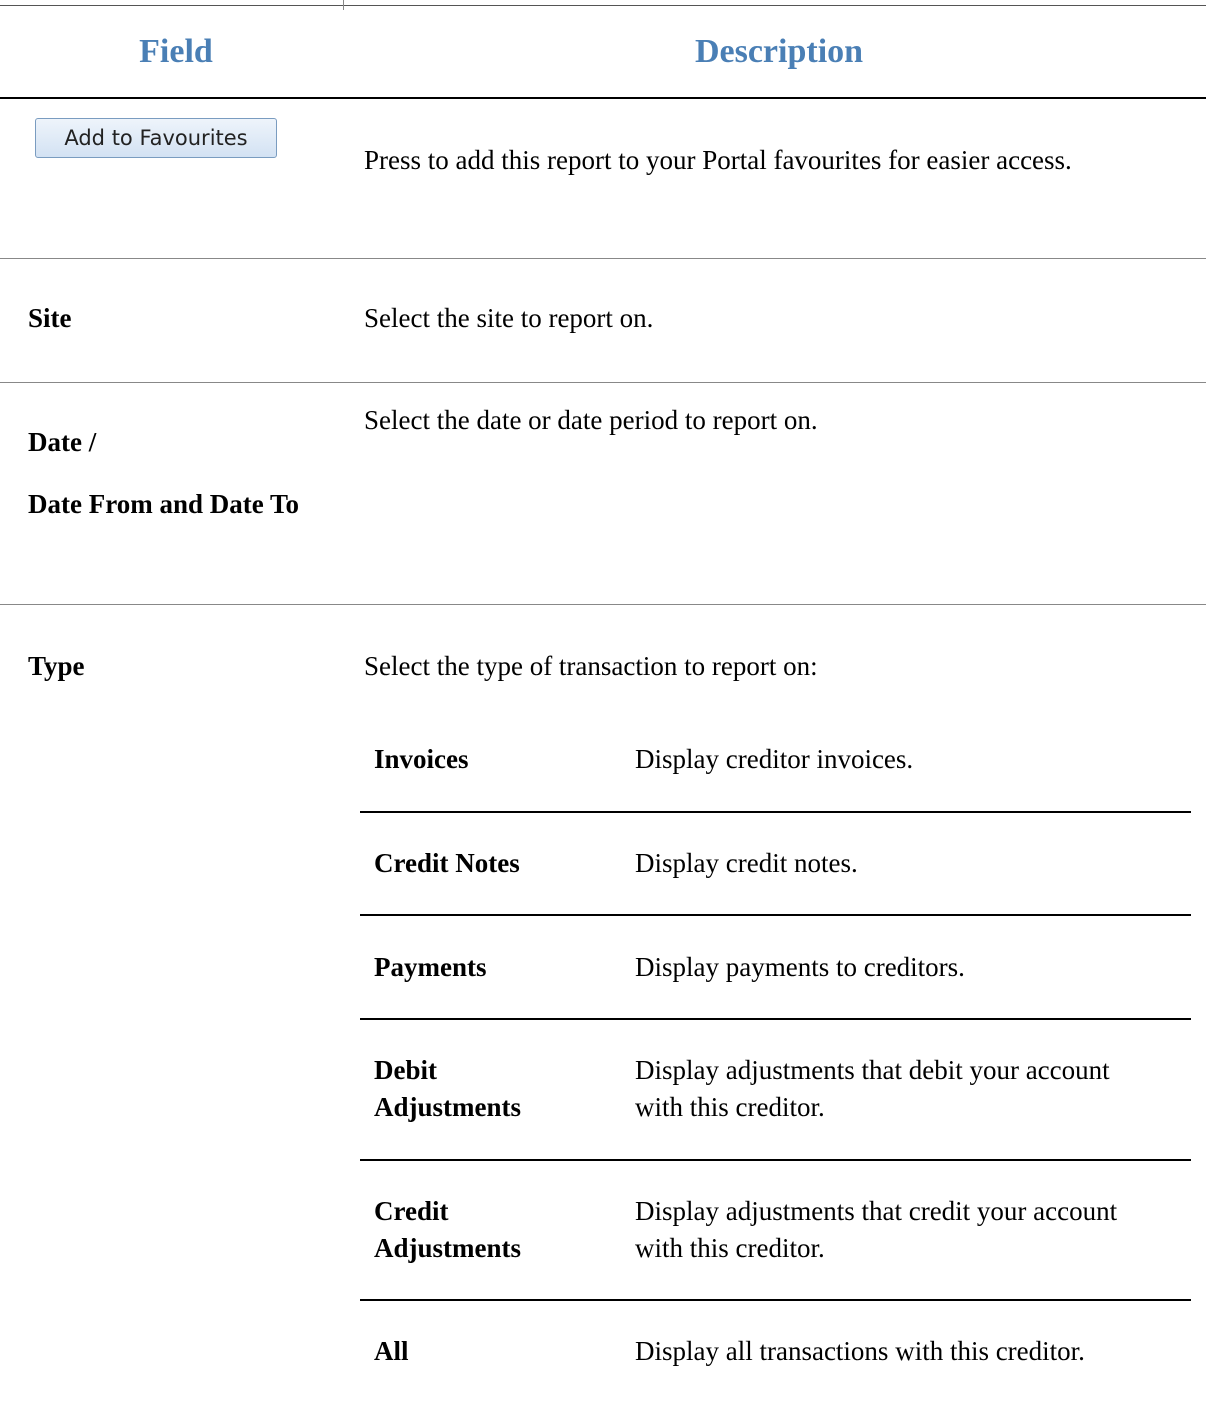 This screenshot has height=1416, width=1206. I want to click on column-header-field: Field, so click(176, 51).